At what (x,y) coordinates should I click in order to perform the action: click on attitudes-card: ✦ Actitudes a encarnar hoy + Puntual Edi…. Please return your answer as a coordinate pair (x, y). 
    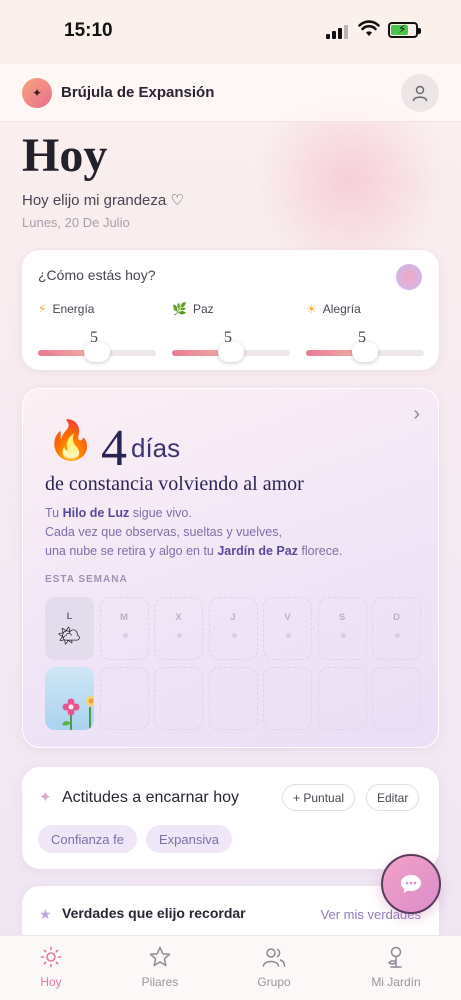
    Looking at the image, I should click on (230, 818).